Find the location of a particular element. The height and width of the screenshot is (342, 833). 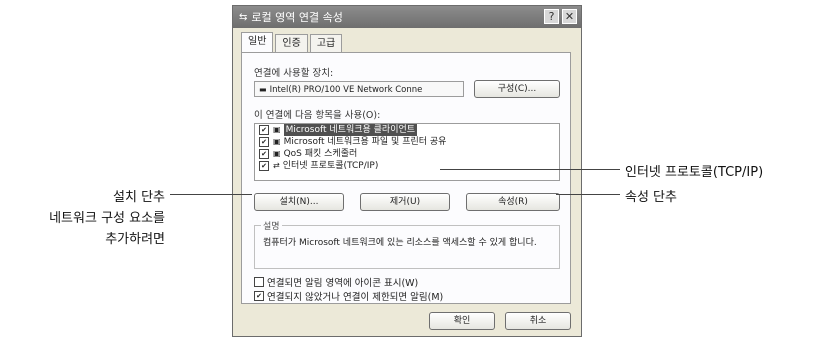

list-item-file-printer-sharing: ✔ ▣ Microsoft 네트워크용 파일 및 프린터 공유 is located at coordinates (407, 142).